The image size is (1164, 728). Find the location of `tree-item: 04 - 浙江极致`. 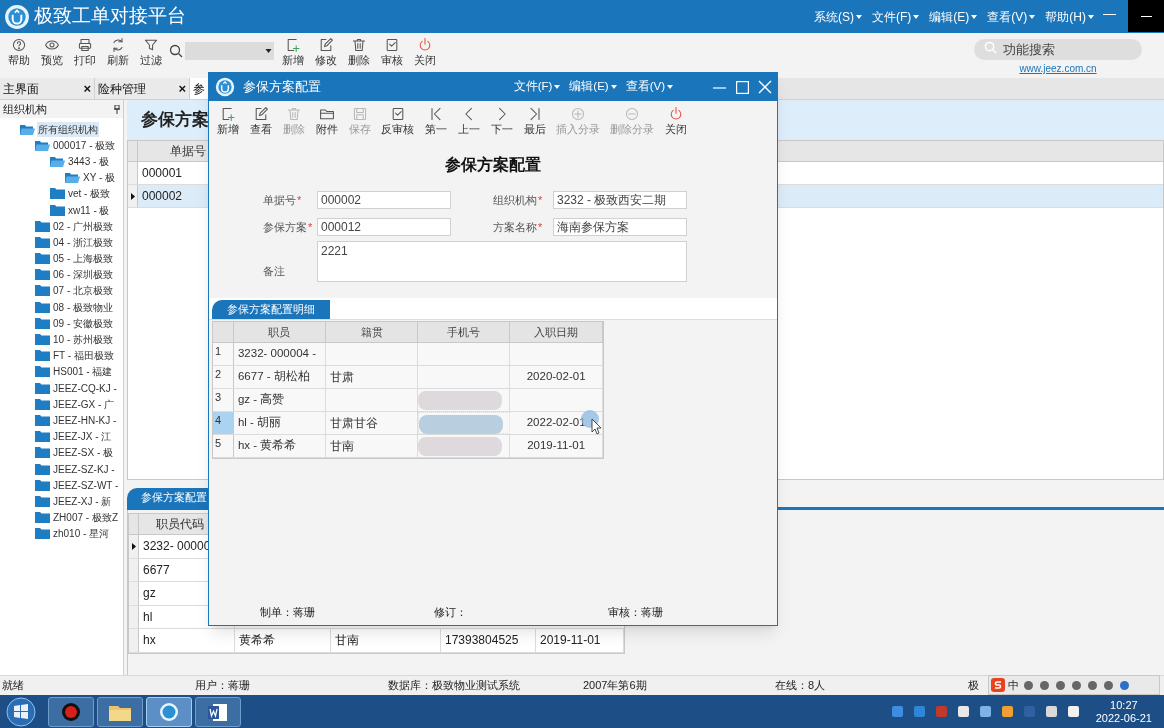

tree-item: 04 - 浙江极致 is located at coordinates (61, 242).